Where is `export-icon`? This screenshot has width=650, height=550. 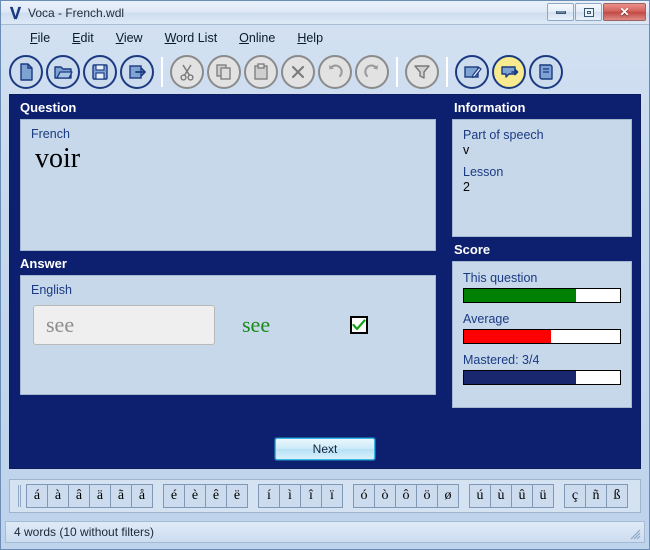 export-icon is located at coordinates (137, 71).